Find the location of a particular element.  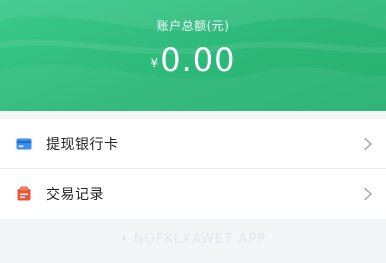

watermark: • NOFKLXAWET APP is located at coordinates (193, 239).